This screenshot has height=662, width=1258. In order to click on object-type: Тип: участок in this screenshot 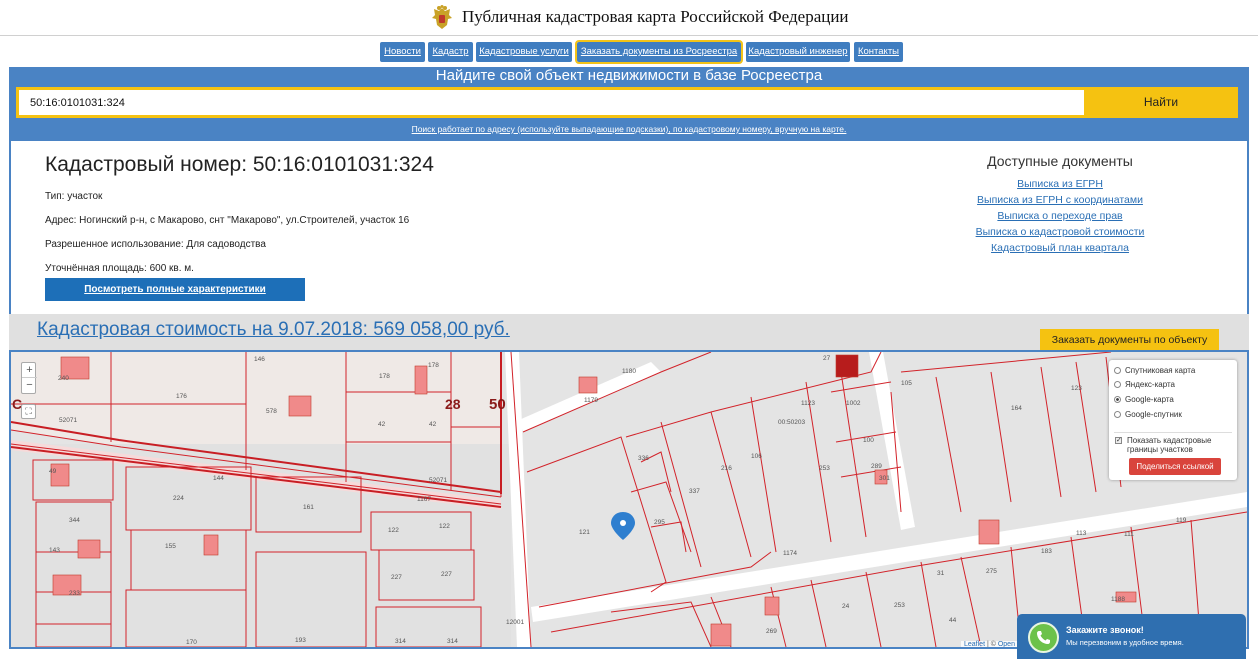, I will do `click(74, 196)`.